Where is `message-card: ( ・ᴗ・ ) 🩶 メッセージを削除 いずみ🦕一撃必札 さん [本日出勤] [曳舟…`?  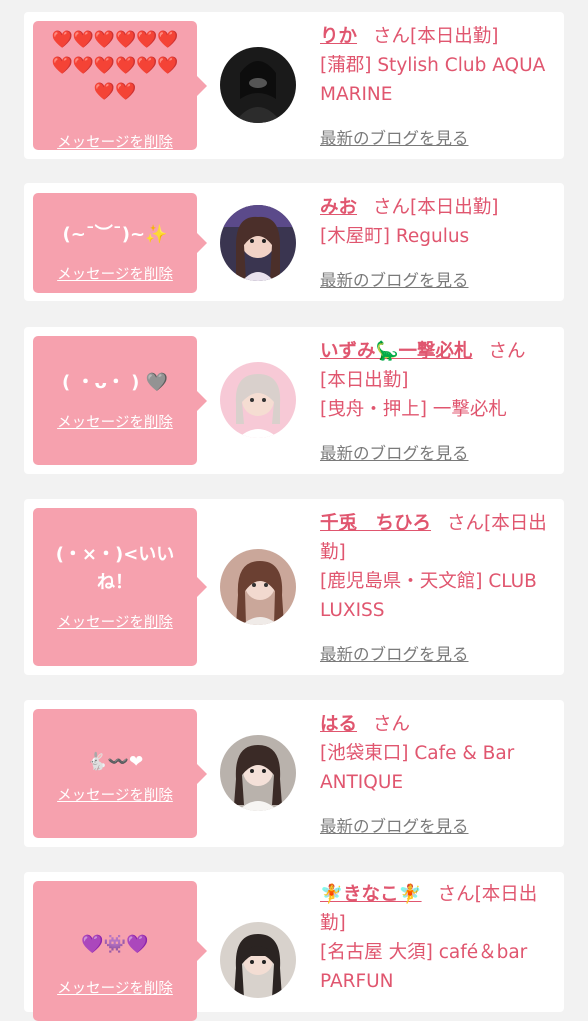 message-card: ( ・ᴗ・ ) 🩶 メッセージを削除 いずみ🦕一撃必札 さん [本日出勤] [曳舟… is located at coordinates (294, 400).